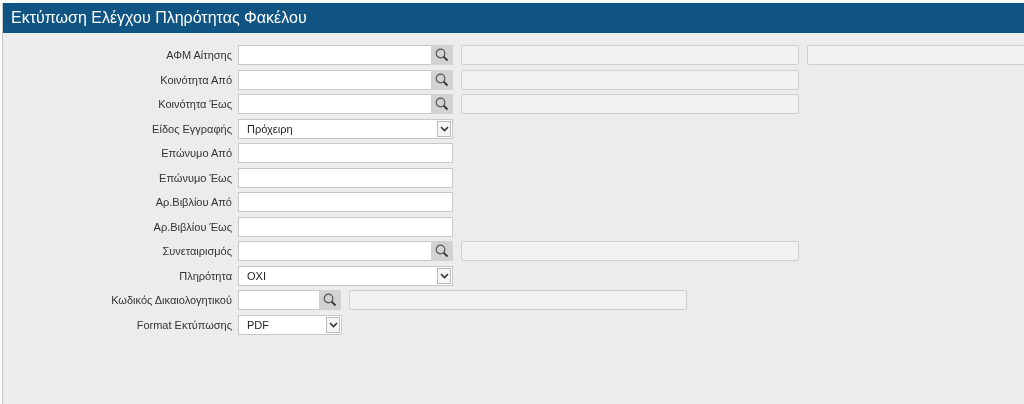 The width and height of the screenshot is (1024, 404). What do you see at coordinates (205, 275) in the screenshot?
I see `field-label: Πληρότητα` at bounding box center [205, 275].